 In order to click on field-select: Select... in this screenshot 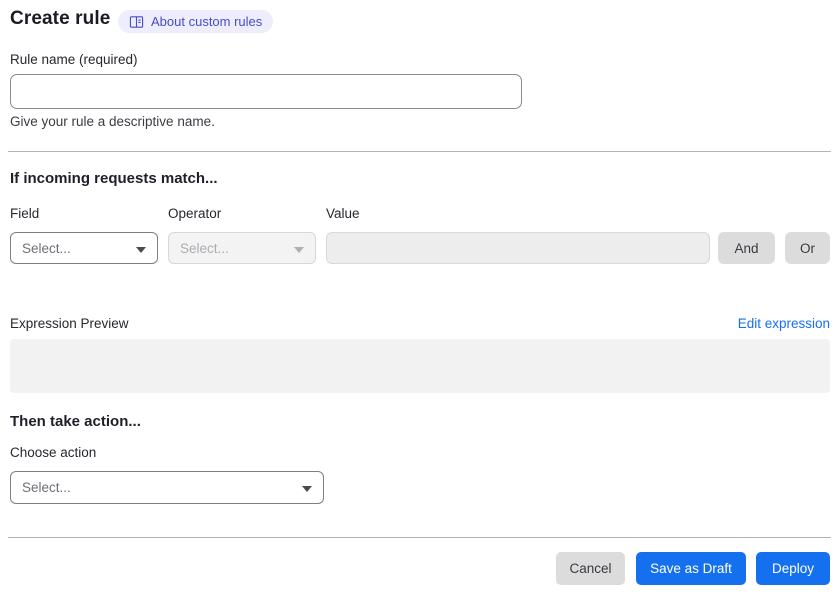, I will do `click(84, 248)`.